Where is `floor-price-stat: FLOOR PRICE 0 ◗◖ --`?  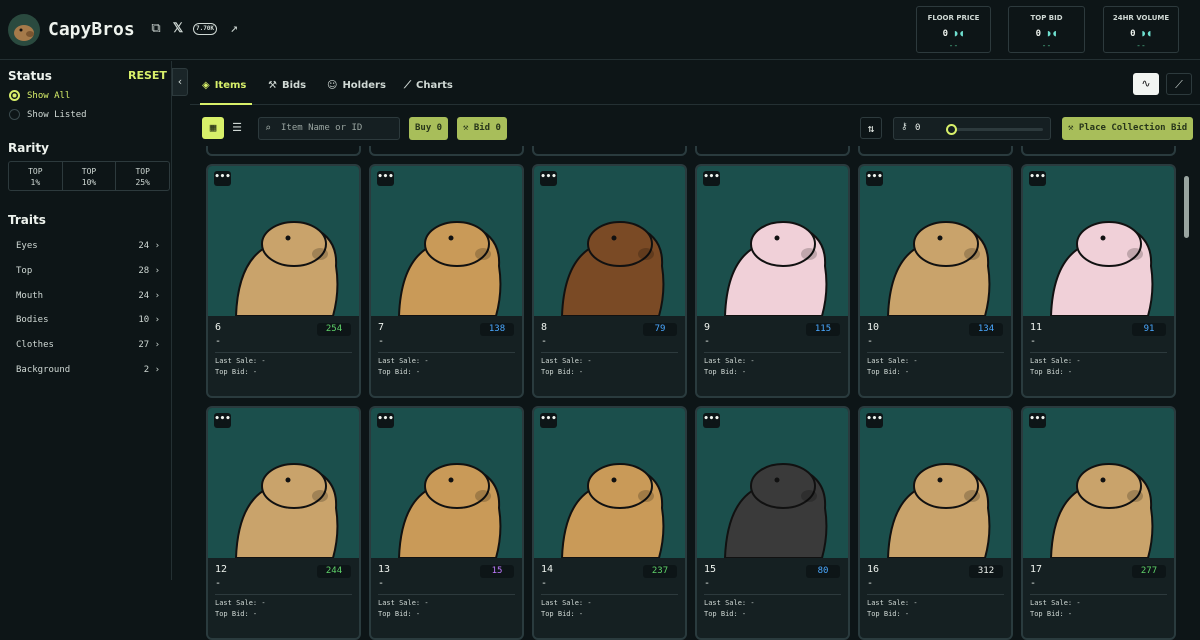 floor-price-stat: FLOOR PRICE 0 ◗◖ -- is located at coordinates (953, 29).